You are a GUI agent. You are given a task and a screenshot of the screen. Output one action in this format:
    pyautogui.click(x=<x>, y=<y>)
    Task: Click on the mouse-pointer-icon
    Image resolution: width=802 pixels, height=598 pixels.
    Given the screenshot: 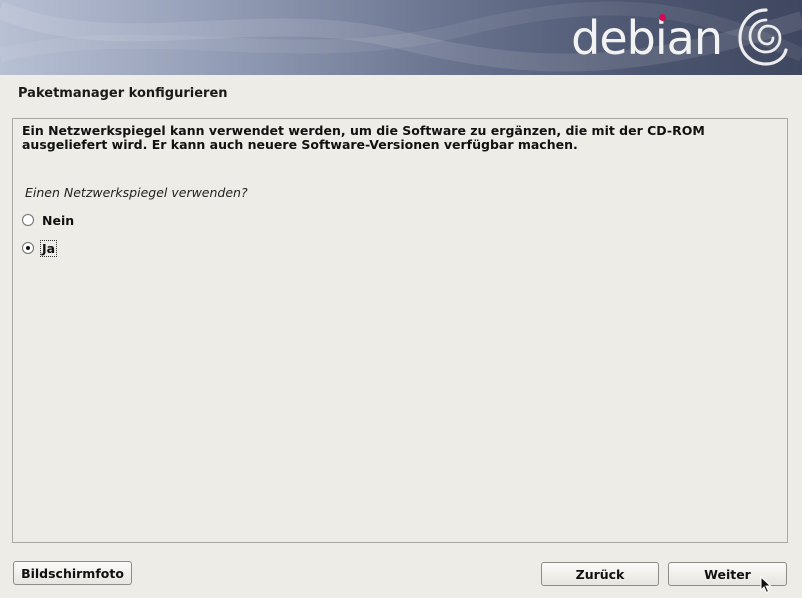 What is the action you would take?
    pyautogui.click(x=766, y=585)
    